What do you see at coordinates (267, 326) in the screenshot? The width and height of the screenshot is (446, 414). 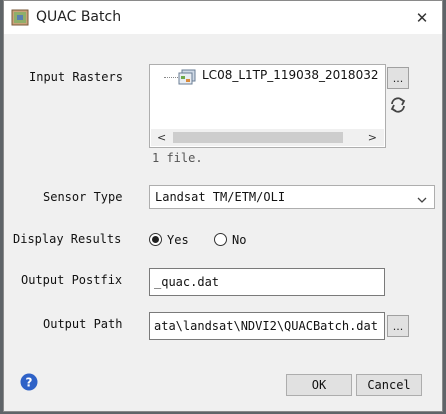 I see `output-path-input: ata\landsat\NDVI2\QUACBatch.dat` at bounding box center [267, 326].